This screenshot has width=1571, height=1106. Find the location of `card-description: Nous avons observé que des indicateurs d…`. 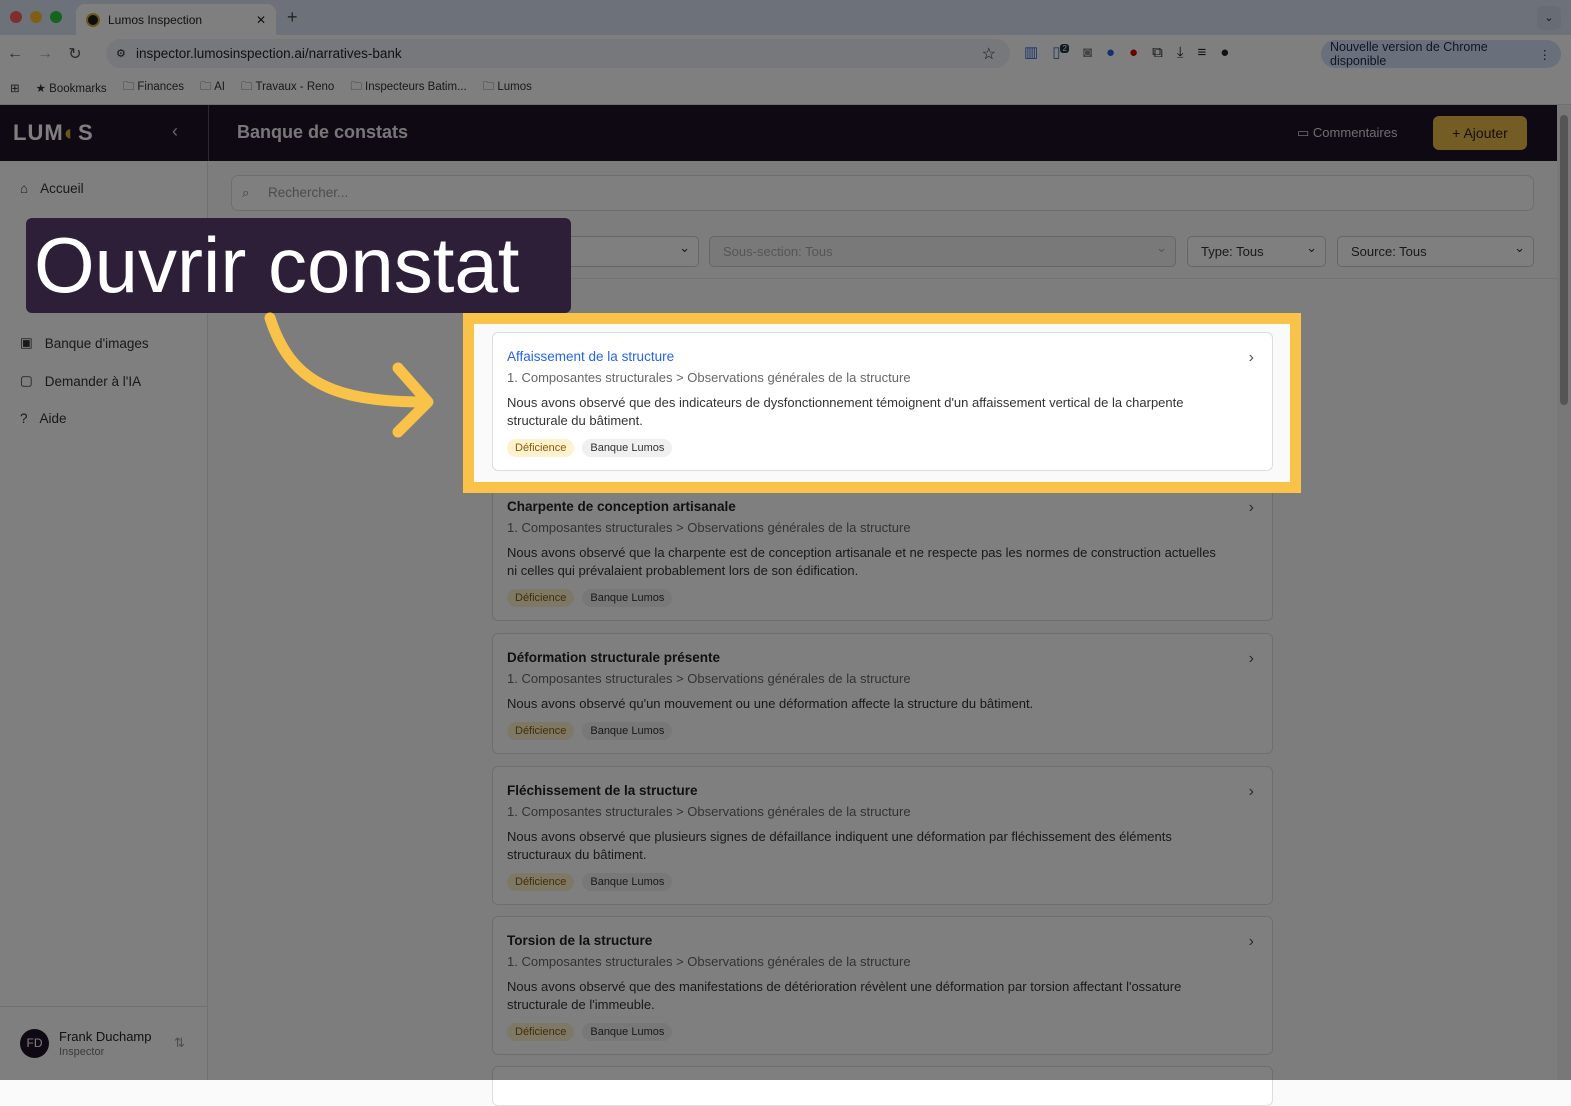

card-description: Nous avons observé que des indicateurs d… is located at coordinates (845, 411).